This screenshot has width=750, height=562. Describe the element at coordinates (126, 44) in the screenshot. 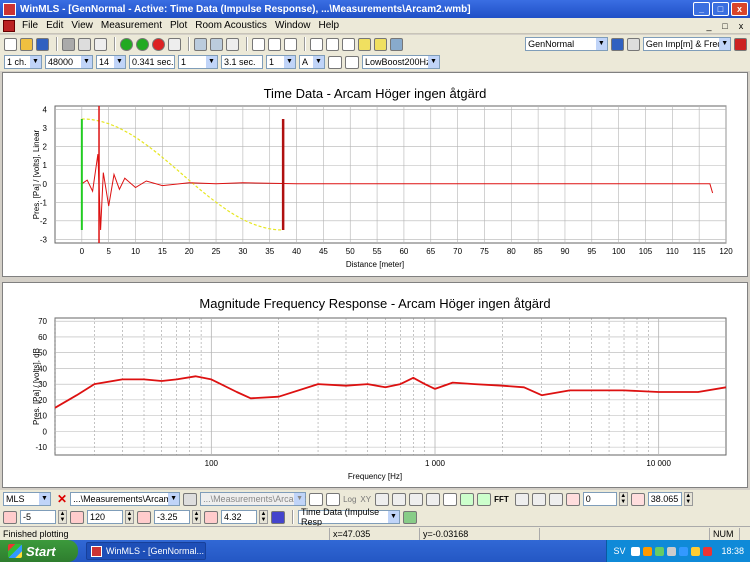

I see `measure-icon` at that location.